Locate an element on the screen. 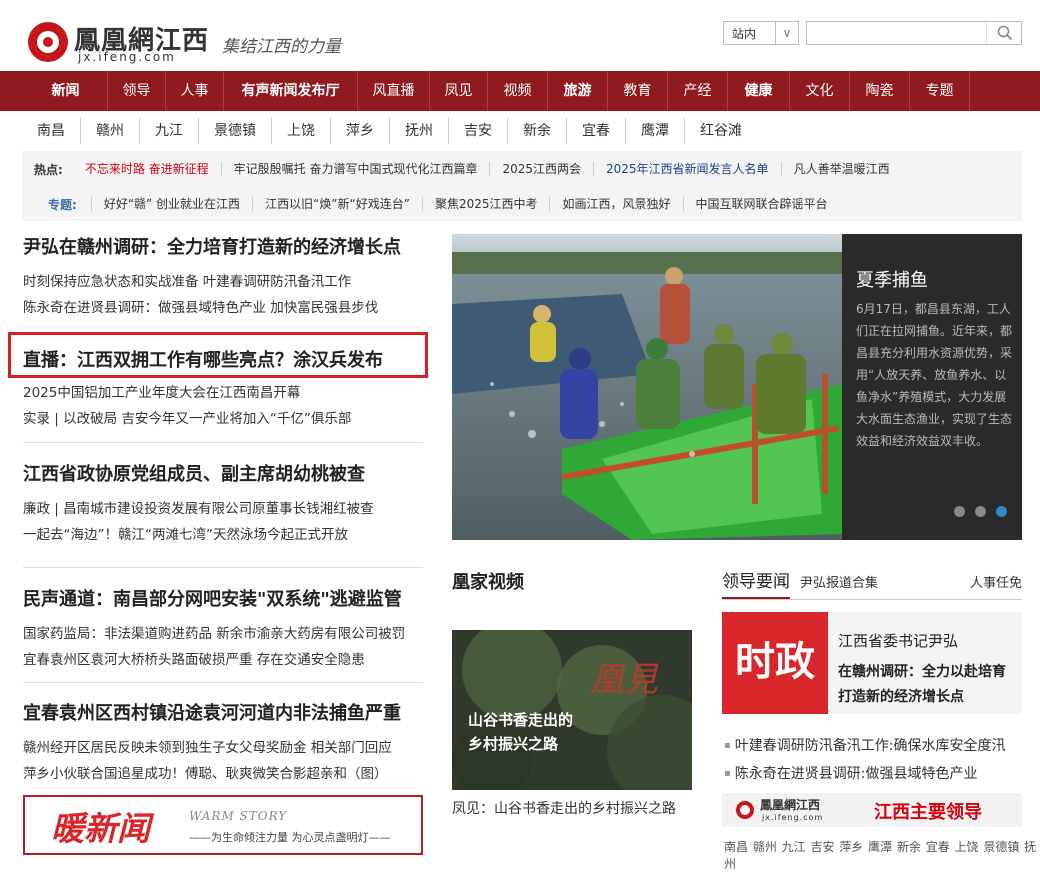  topic-item: 如画江西，风景独好 is located at coordinates (615, 204).